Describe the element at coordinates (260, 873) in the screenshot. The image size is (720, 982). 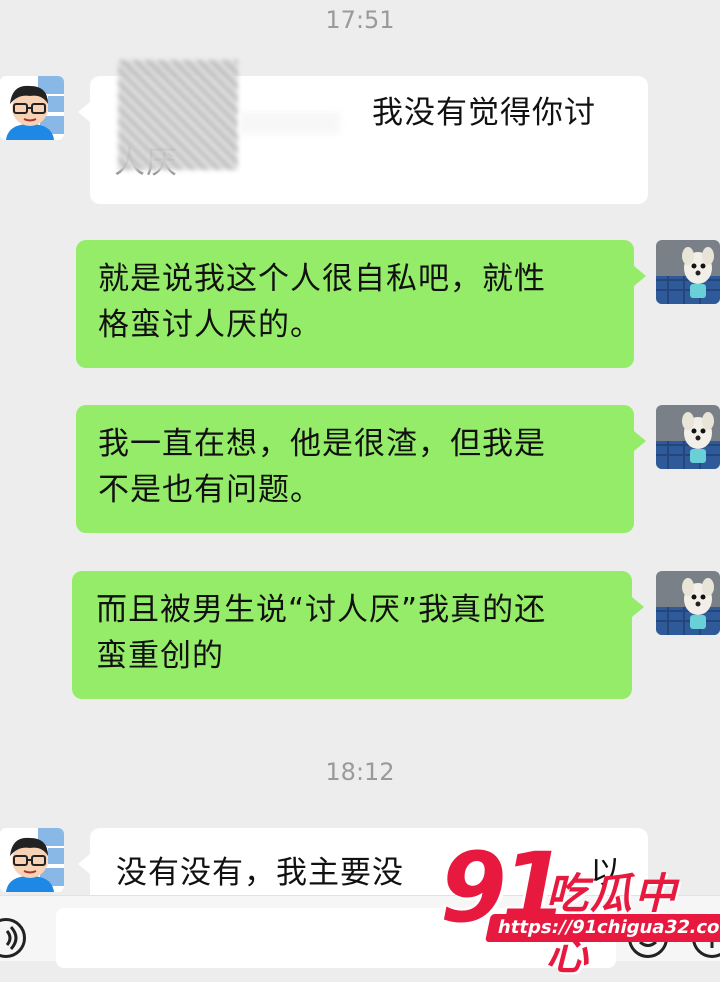
I see `message-text: 没有没有，我主要没` at that location.